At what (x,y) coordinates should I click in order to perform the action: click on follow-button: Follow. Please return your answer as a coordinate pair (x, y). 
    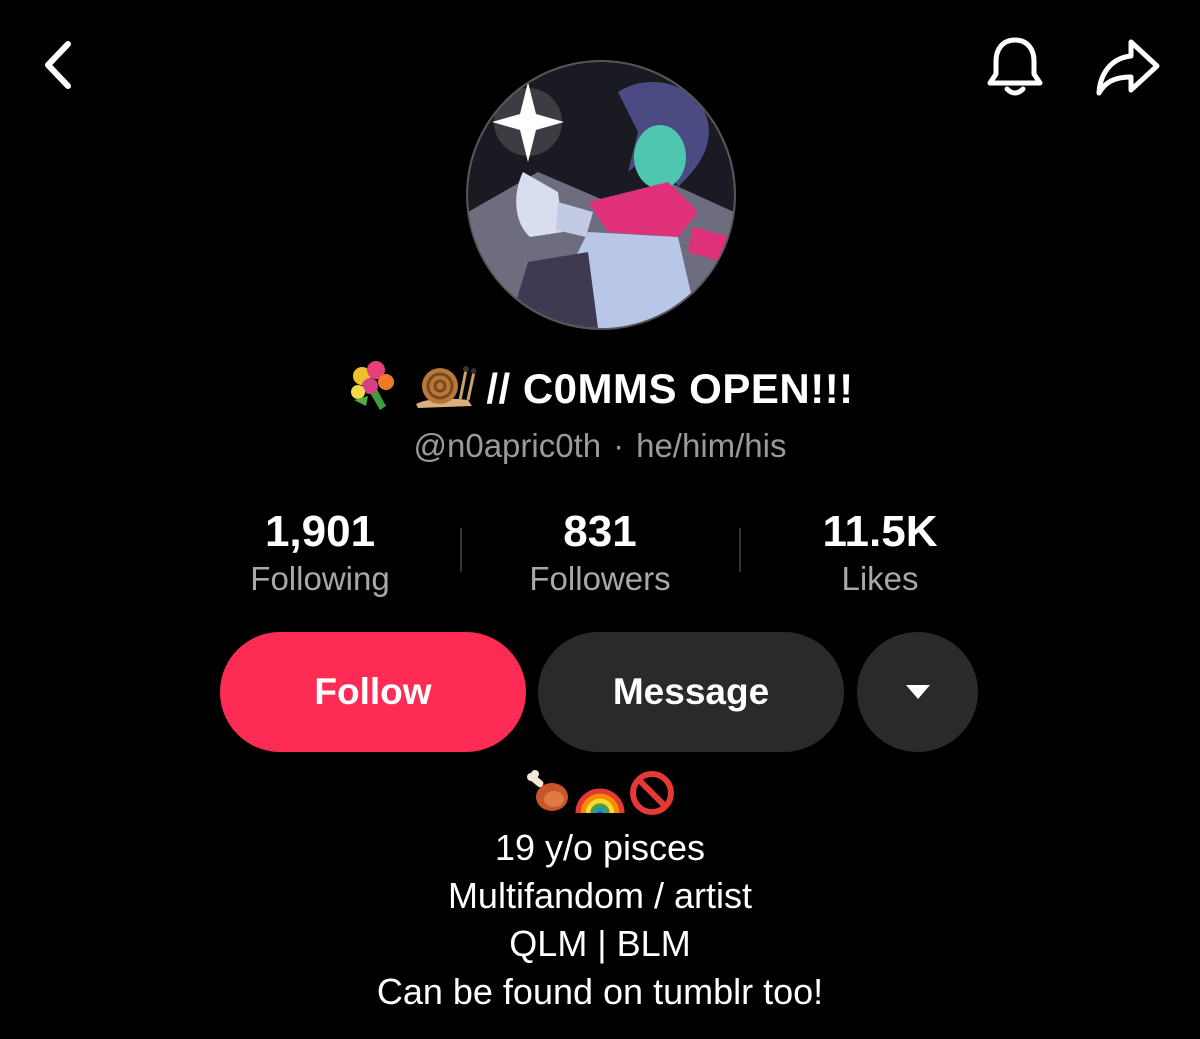
    Looking at the image, I should click on (373, 692).